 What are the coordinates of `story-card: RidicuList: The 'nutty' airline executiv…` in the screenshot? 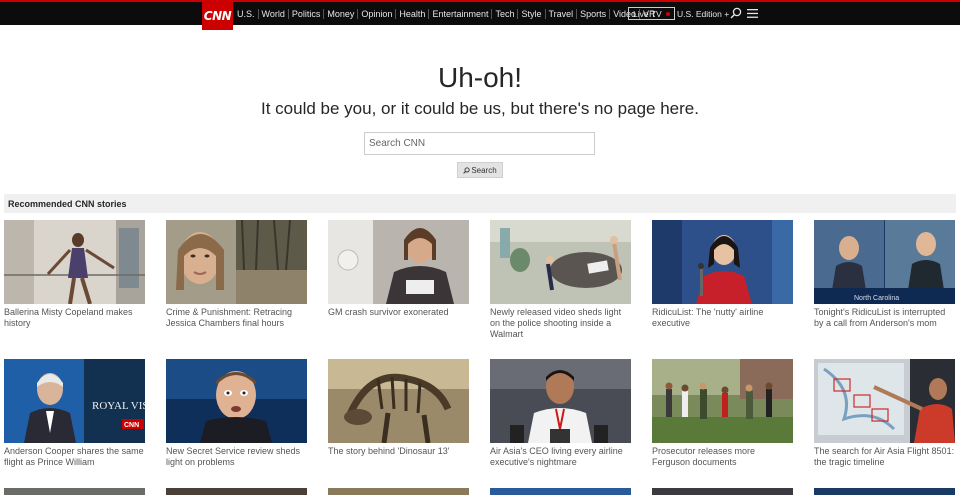 It's located at (722, 274).